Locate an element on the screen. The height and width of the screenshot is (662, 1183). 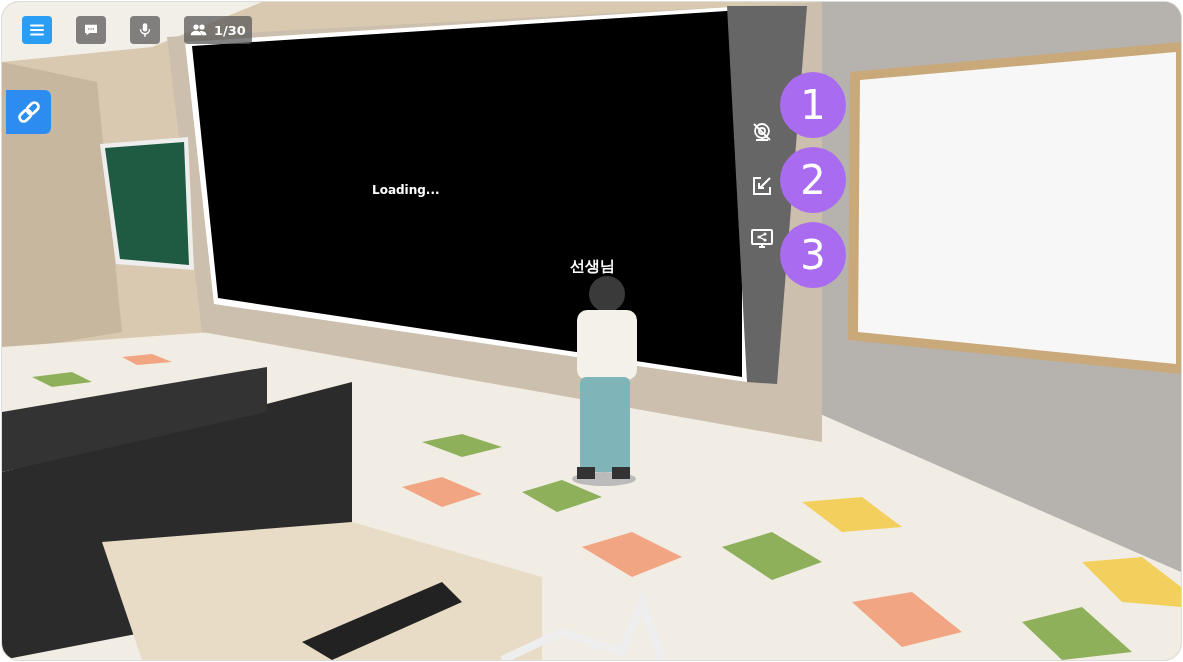
chat-button is located at coordinates (91, 30).